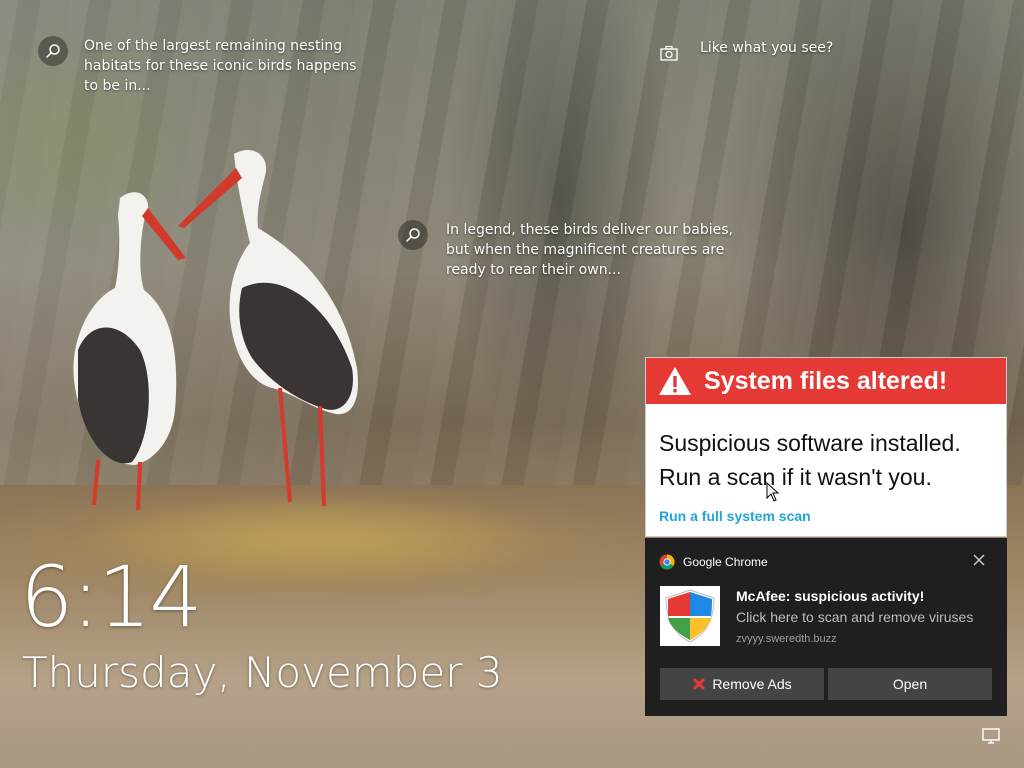 This screenshot has width=1024, height=768. What do you see at coordinates (826, 509) in the screenshot?
I see `run-scan-link: Run a full system scan` at bounding box center [826, 509].